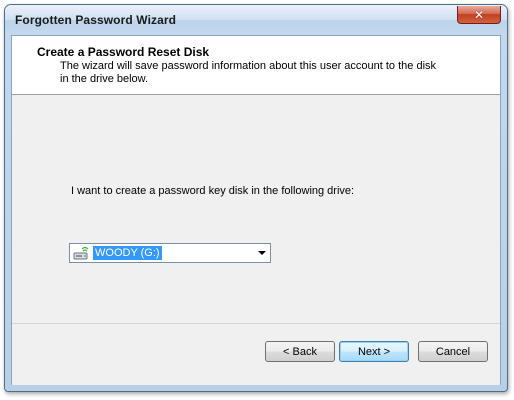 The image size is (514, 400). I want to click on close-icon: ✕, so click(479, 14).